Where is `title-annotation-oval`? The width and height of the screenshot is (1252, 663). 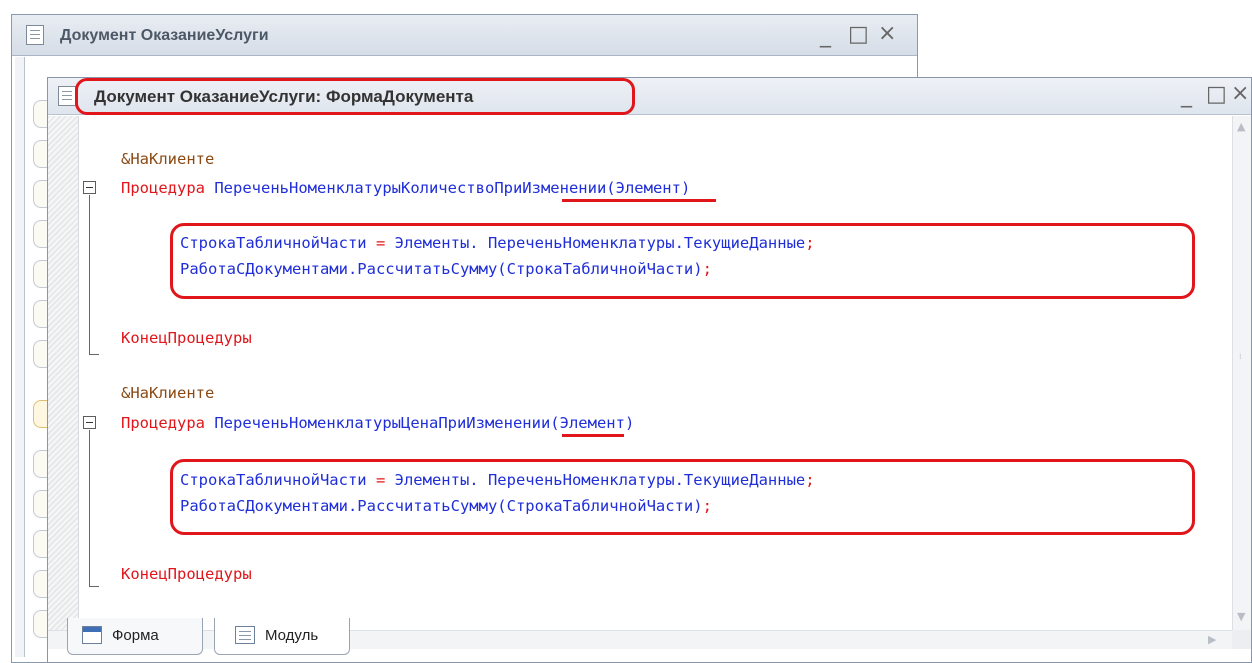 title-annotation-oval is located at coordinates (355, 96).